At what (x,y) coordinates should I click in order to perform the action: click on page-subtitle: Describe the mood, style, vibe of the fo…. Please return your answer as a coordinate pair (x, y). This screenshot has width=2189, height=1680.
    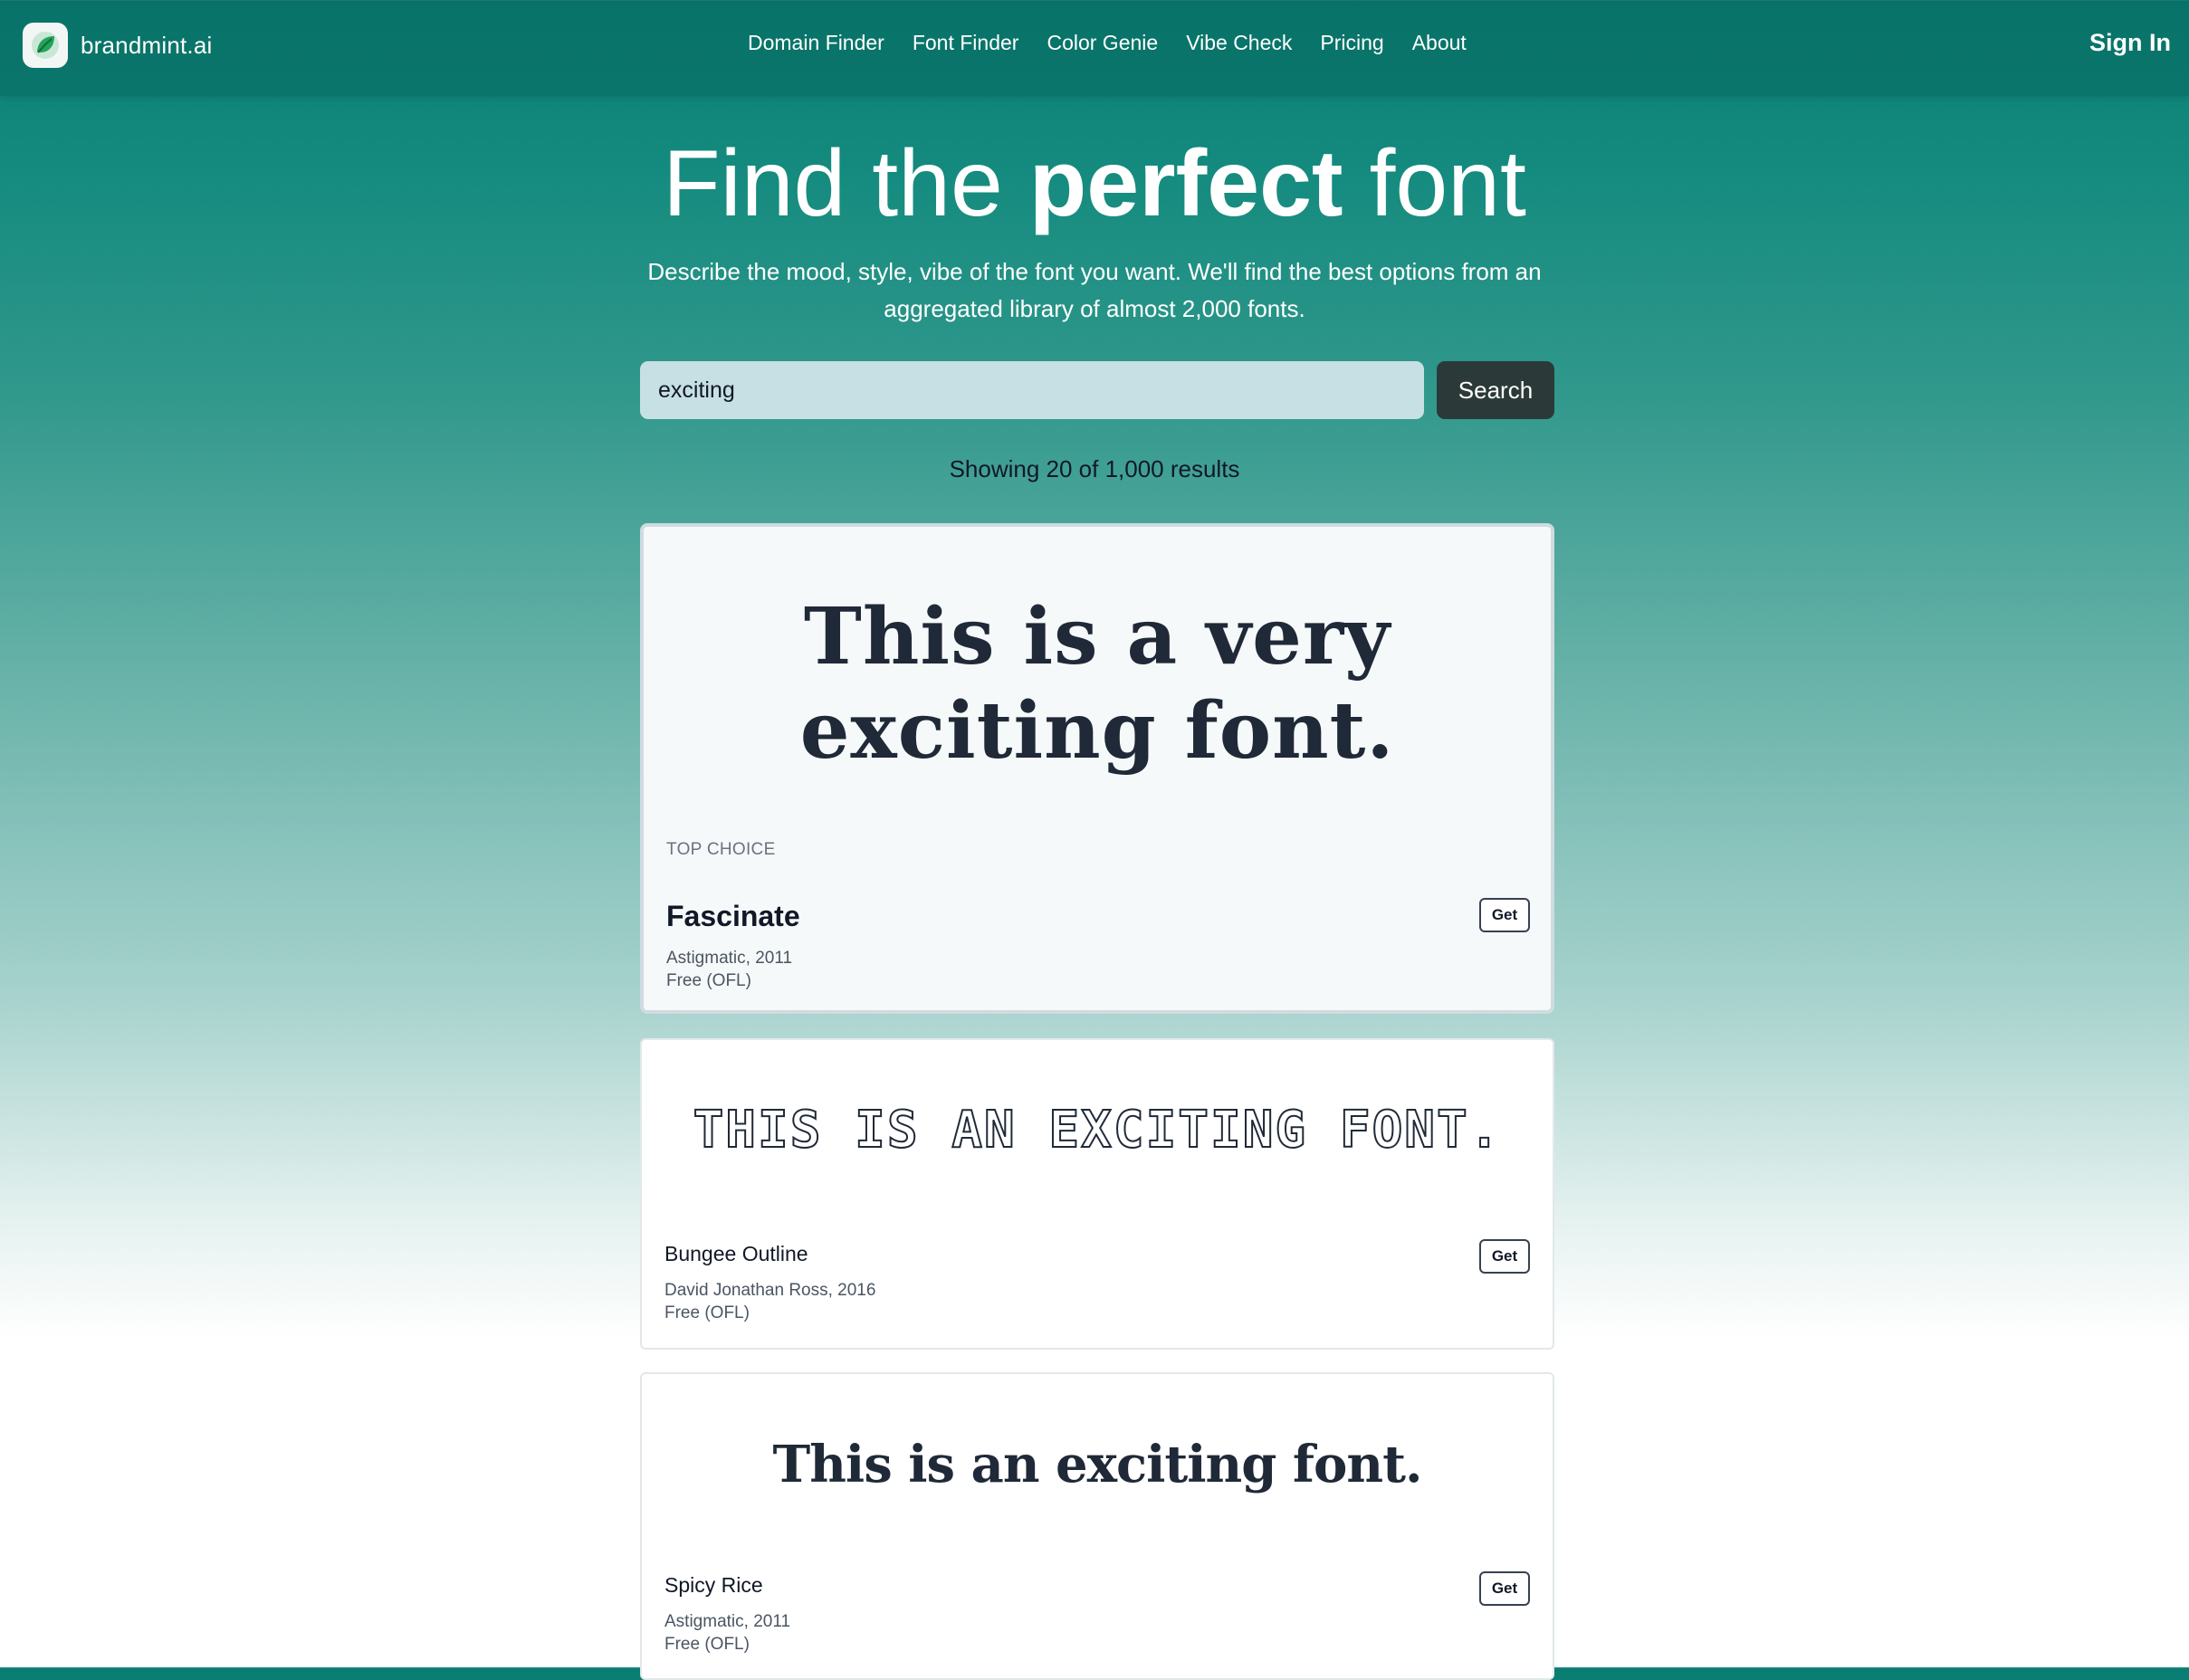
    Looking at the image, I should click on (1094, 290).